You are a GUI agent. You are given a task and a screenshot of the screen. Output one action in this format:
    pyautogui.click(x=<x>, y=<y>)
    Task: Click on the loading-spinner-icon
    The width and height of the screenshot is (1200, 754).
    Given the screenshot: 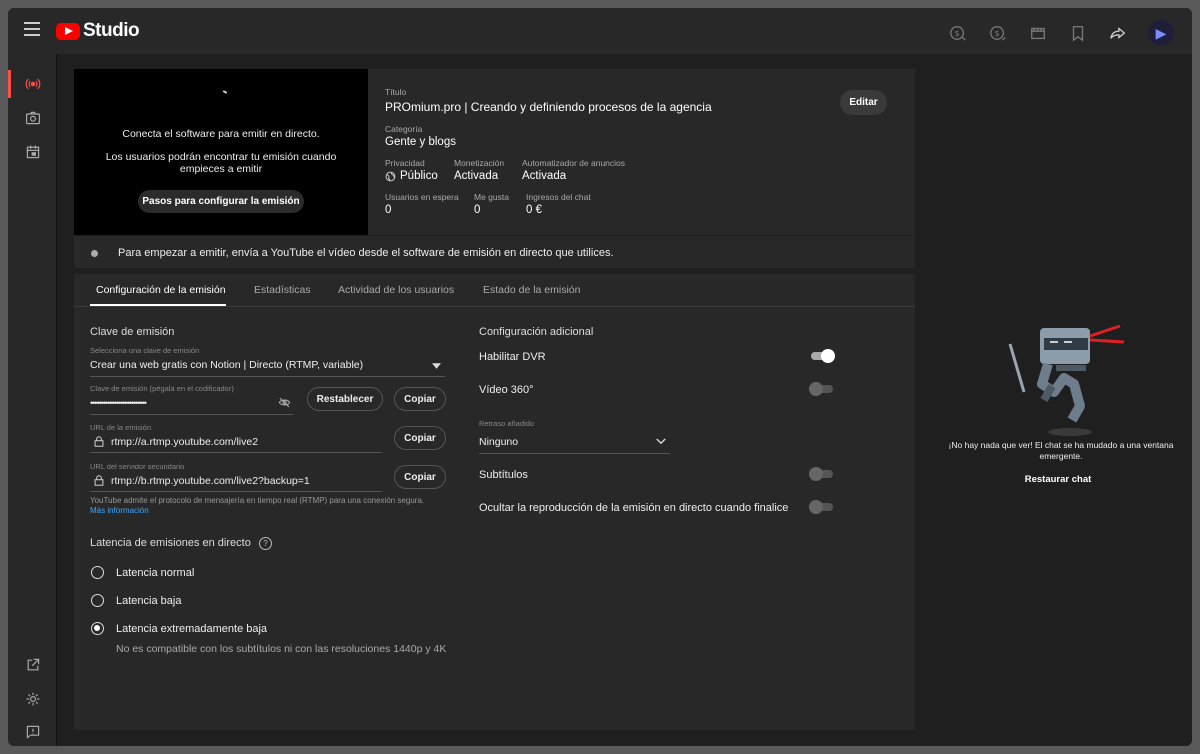 What is the action you would take?
    pyautogui.click(x=225, y=92)
    